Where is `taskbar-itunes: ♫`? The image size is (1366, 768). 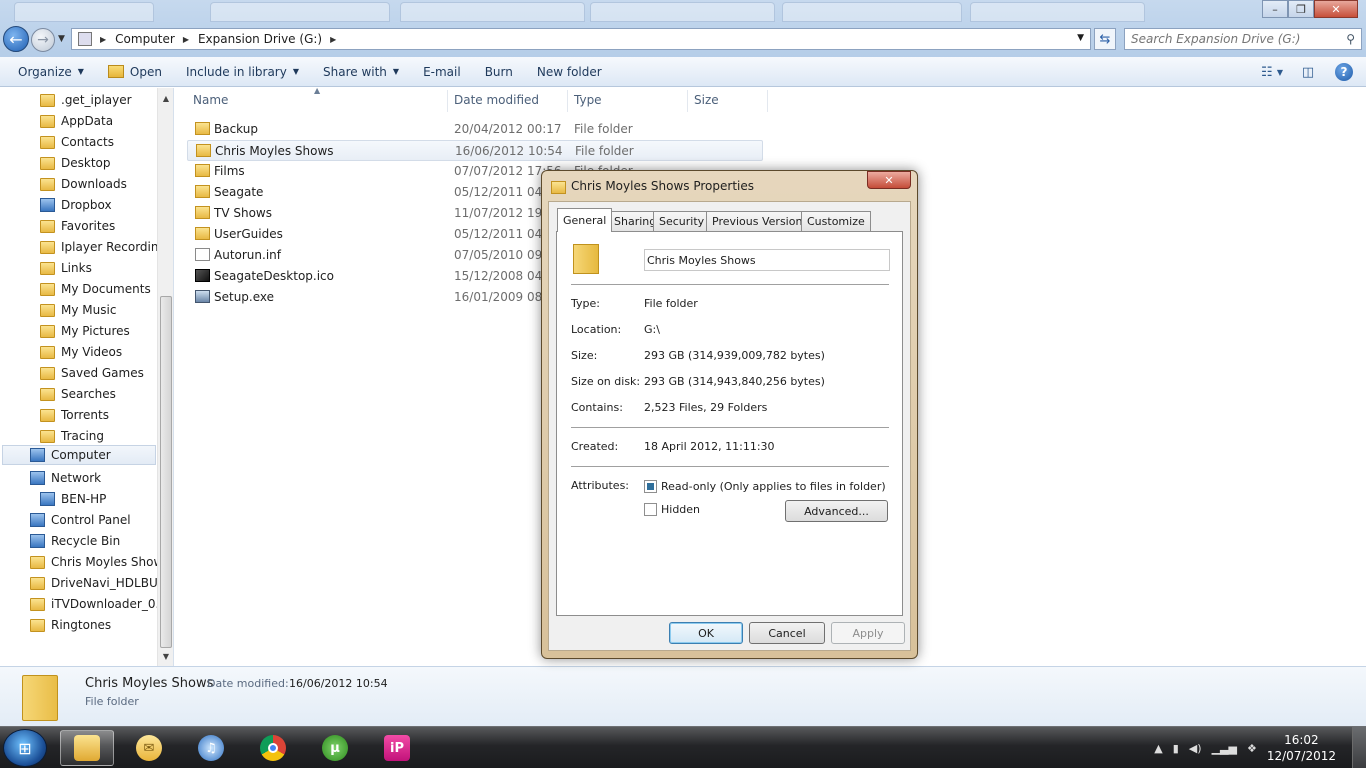 taskbar-itunes: ♫ is located at coordinates (211, 748).